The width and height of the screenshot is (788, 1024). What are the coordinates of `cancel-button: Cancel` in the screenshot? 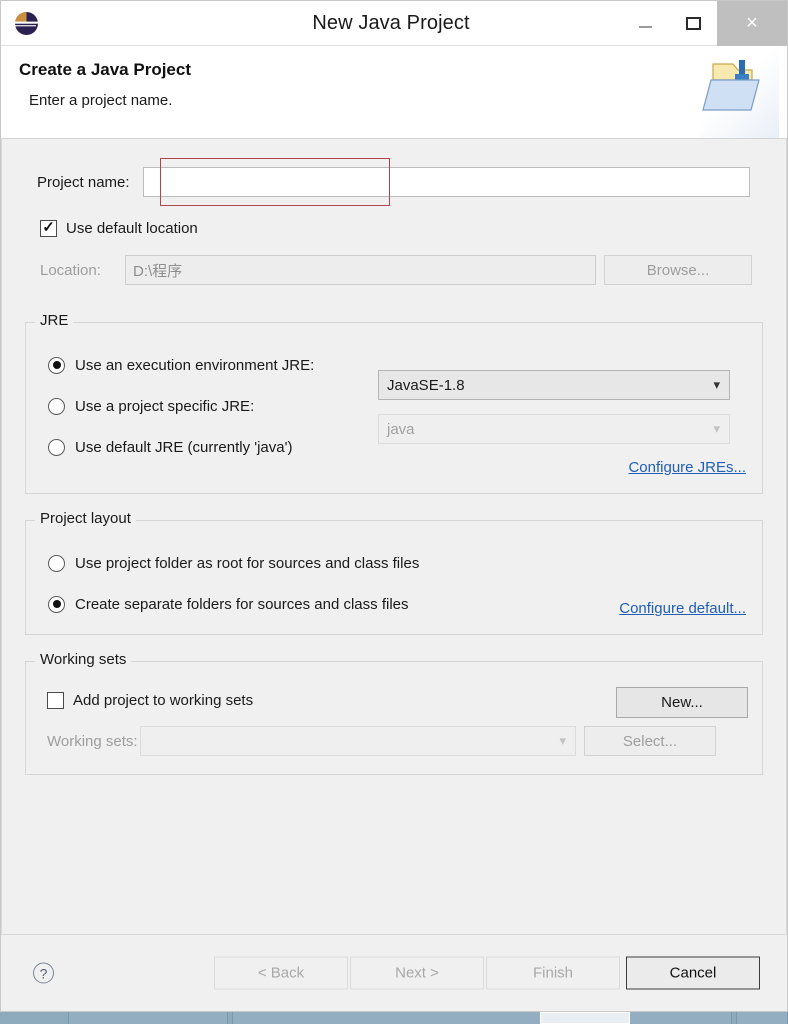 It's located at (693, 973).